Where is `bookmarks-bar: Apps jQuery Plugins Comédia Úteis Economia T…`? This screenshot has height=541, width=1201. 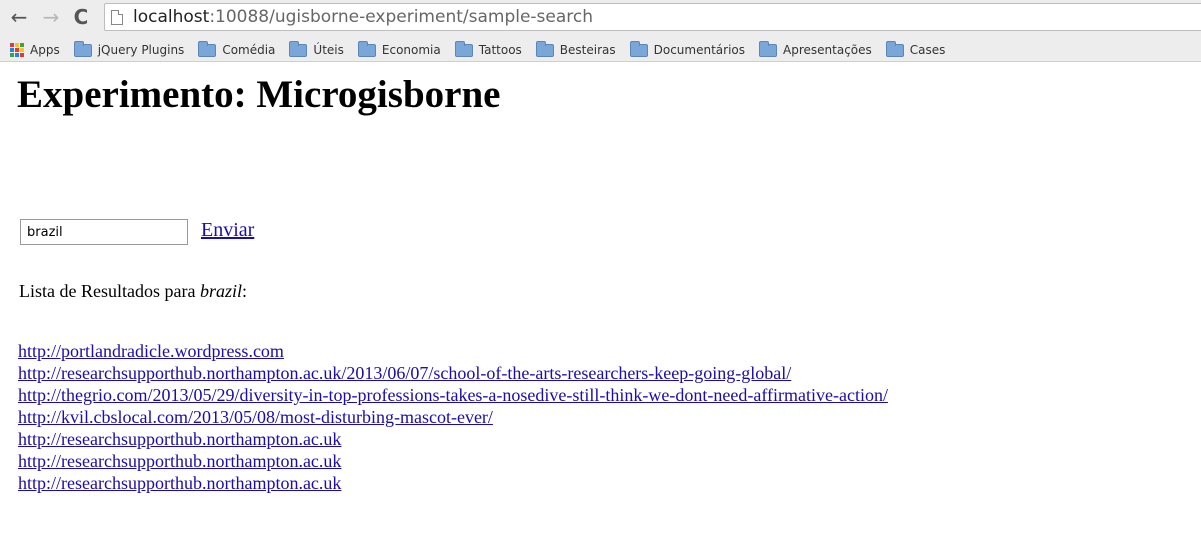
bookmarks-bar: Apps jQuery Plugins Comédia Úteis Economia T… is located at coordinates (600, 50).